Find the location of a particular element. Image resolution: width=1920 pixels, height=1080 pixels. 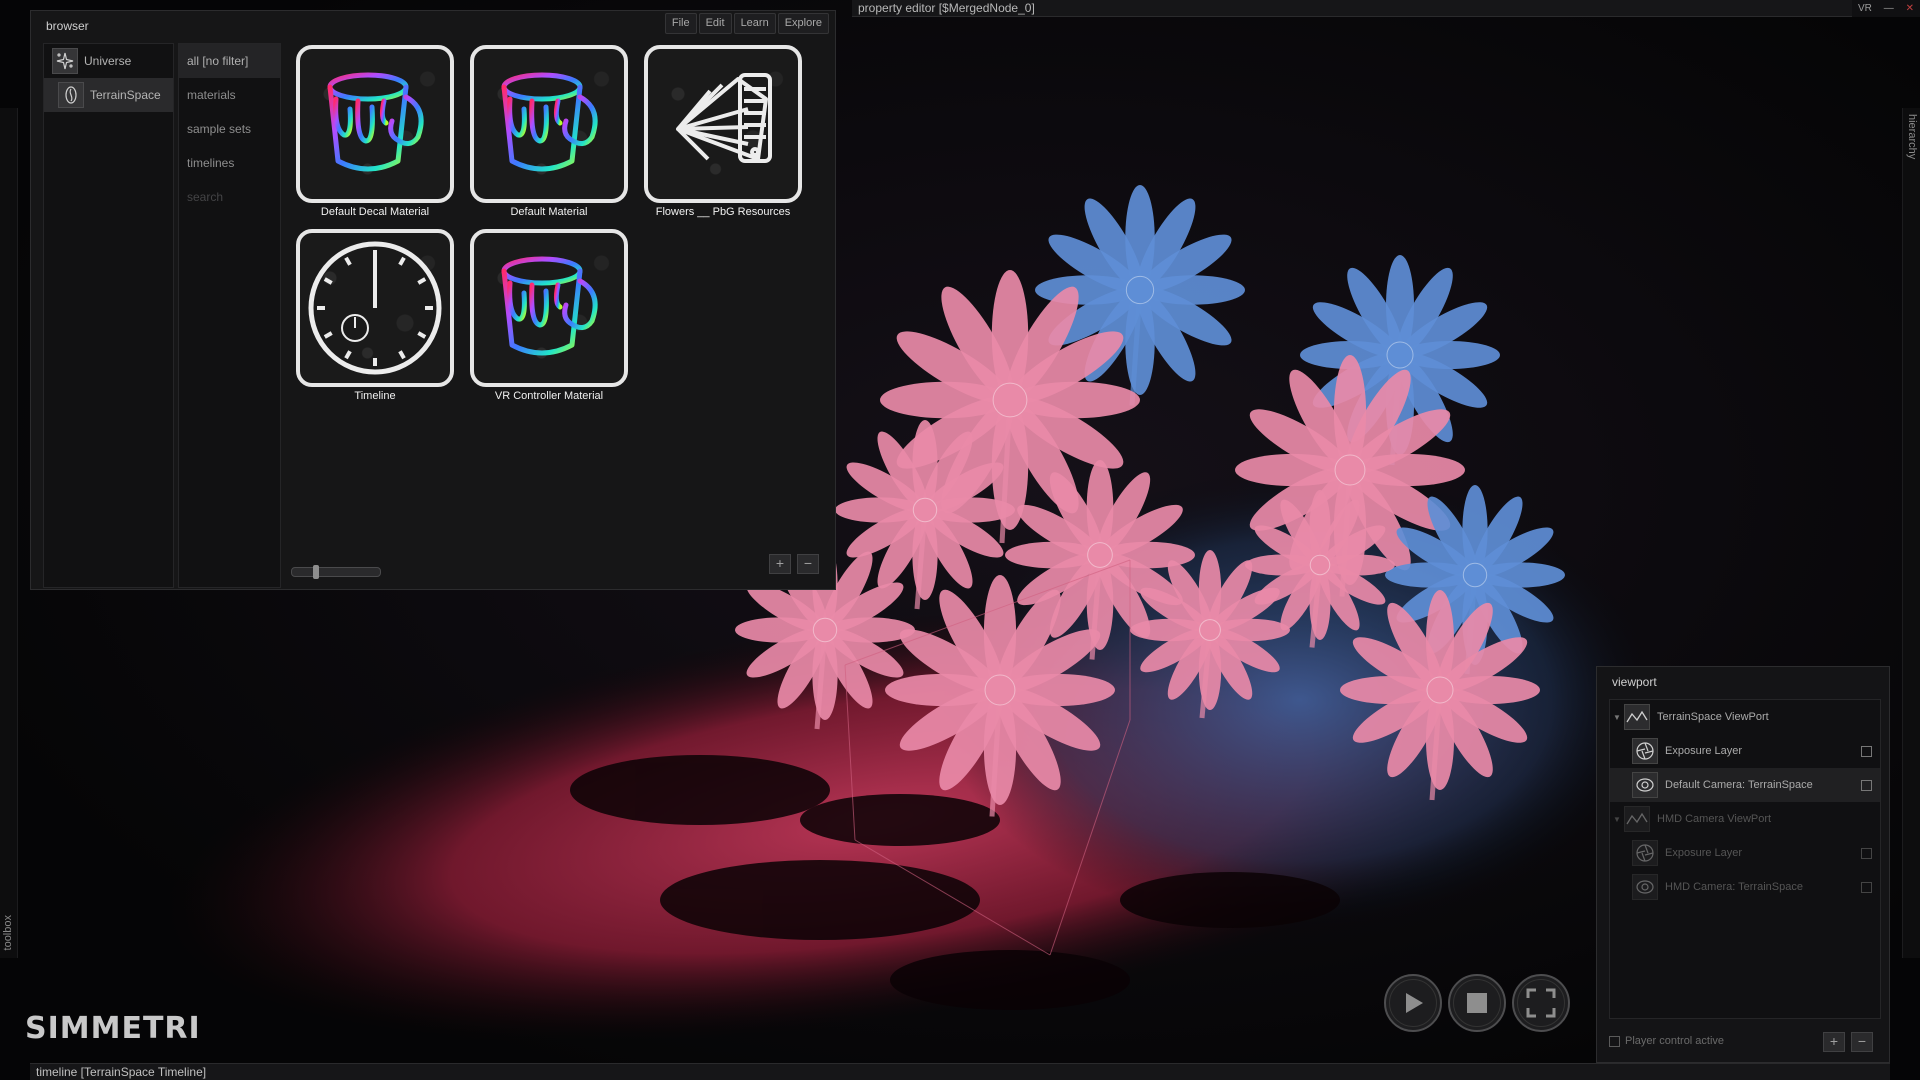

add-button: + is located at coordinates (780, 564).